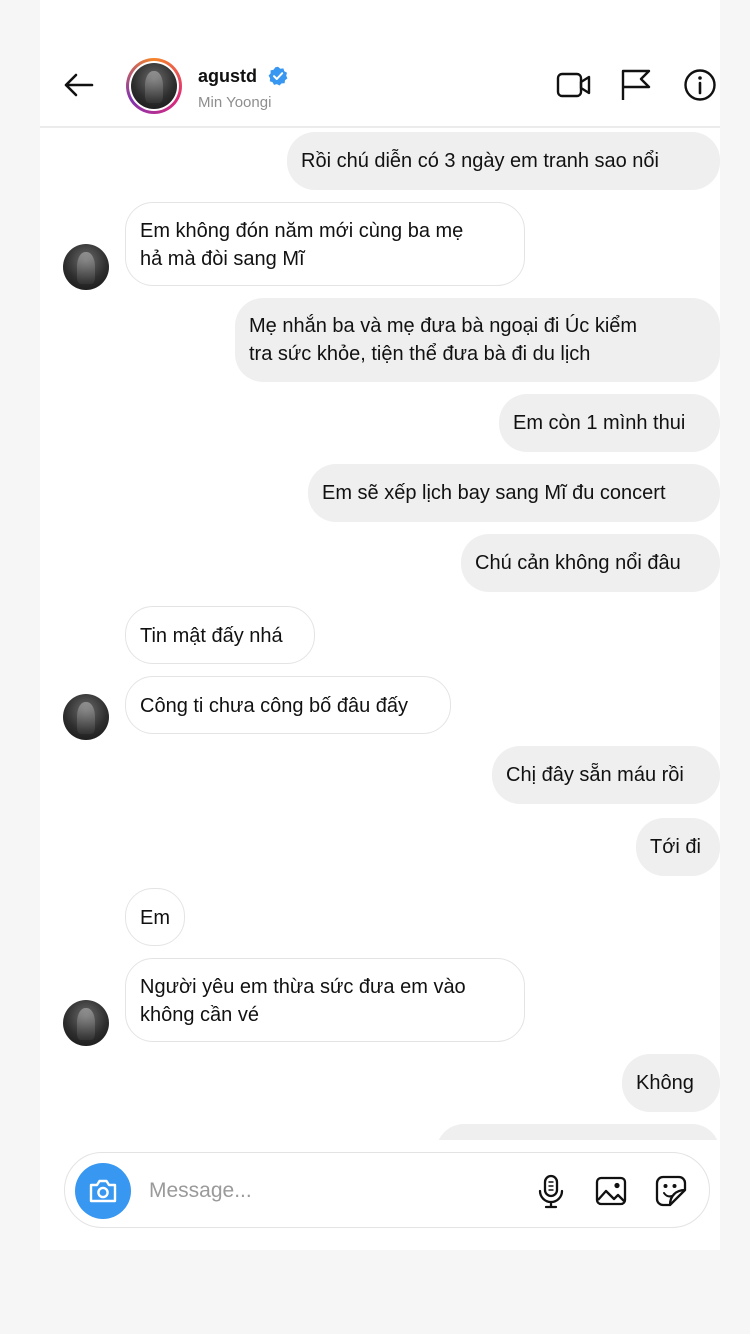  I want to click on message-bubble: Không, so click(671, 1083).